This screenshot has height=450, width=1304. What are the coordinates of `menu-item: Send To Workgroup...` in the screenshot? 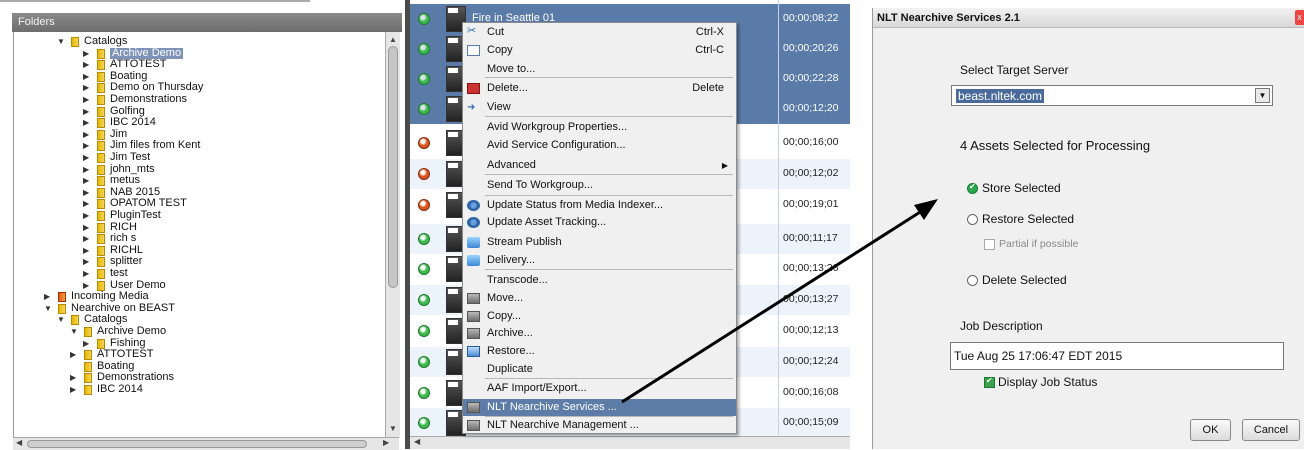 It's located at (599, 185).